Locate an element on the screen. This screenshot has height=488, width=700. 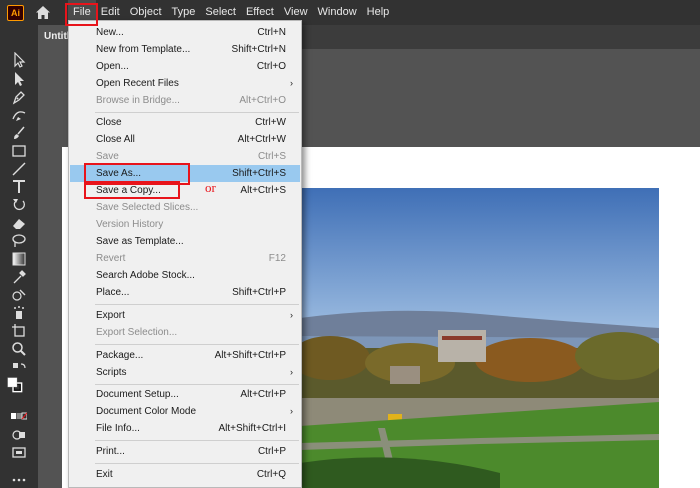
home-icon is located at coordinates (43, 12).